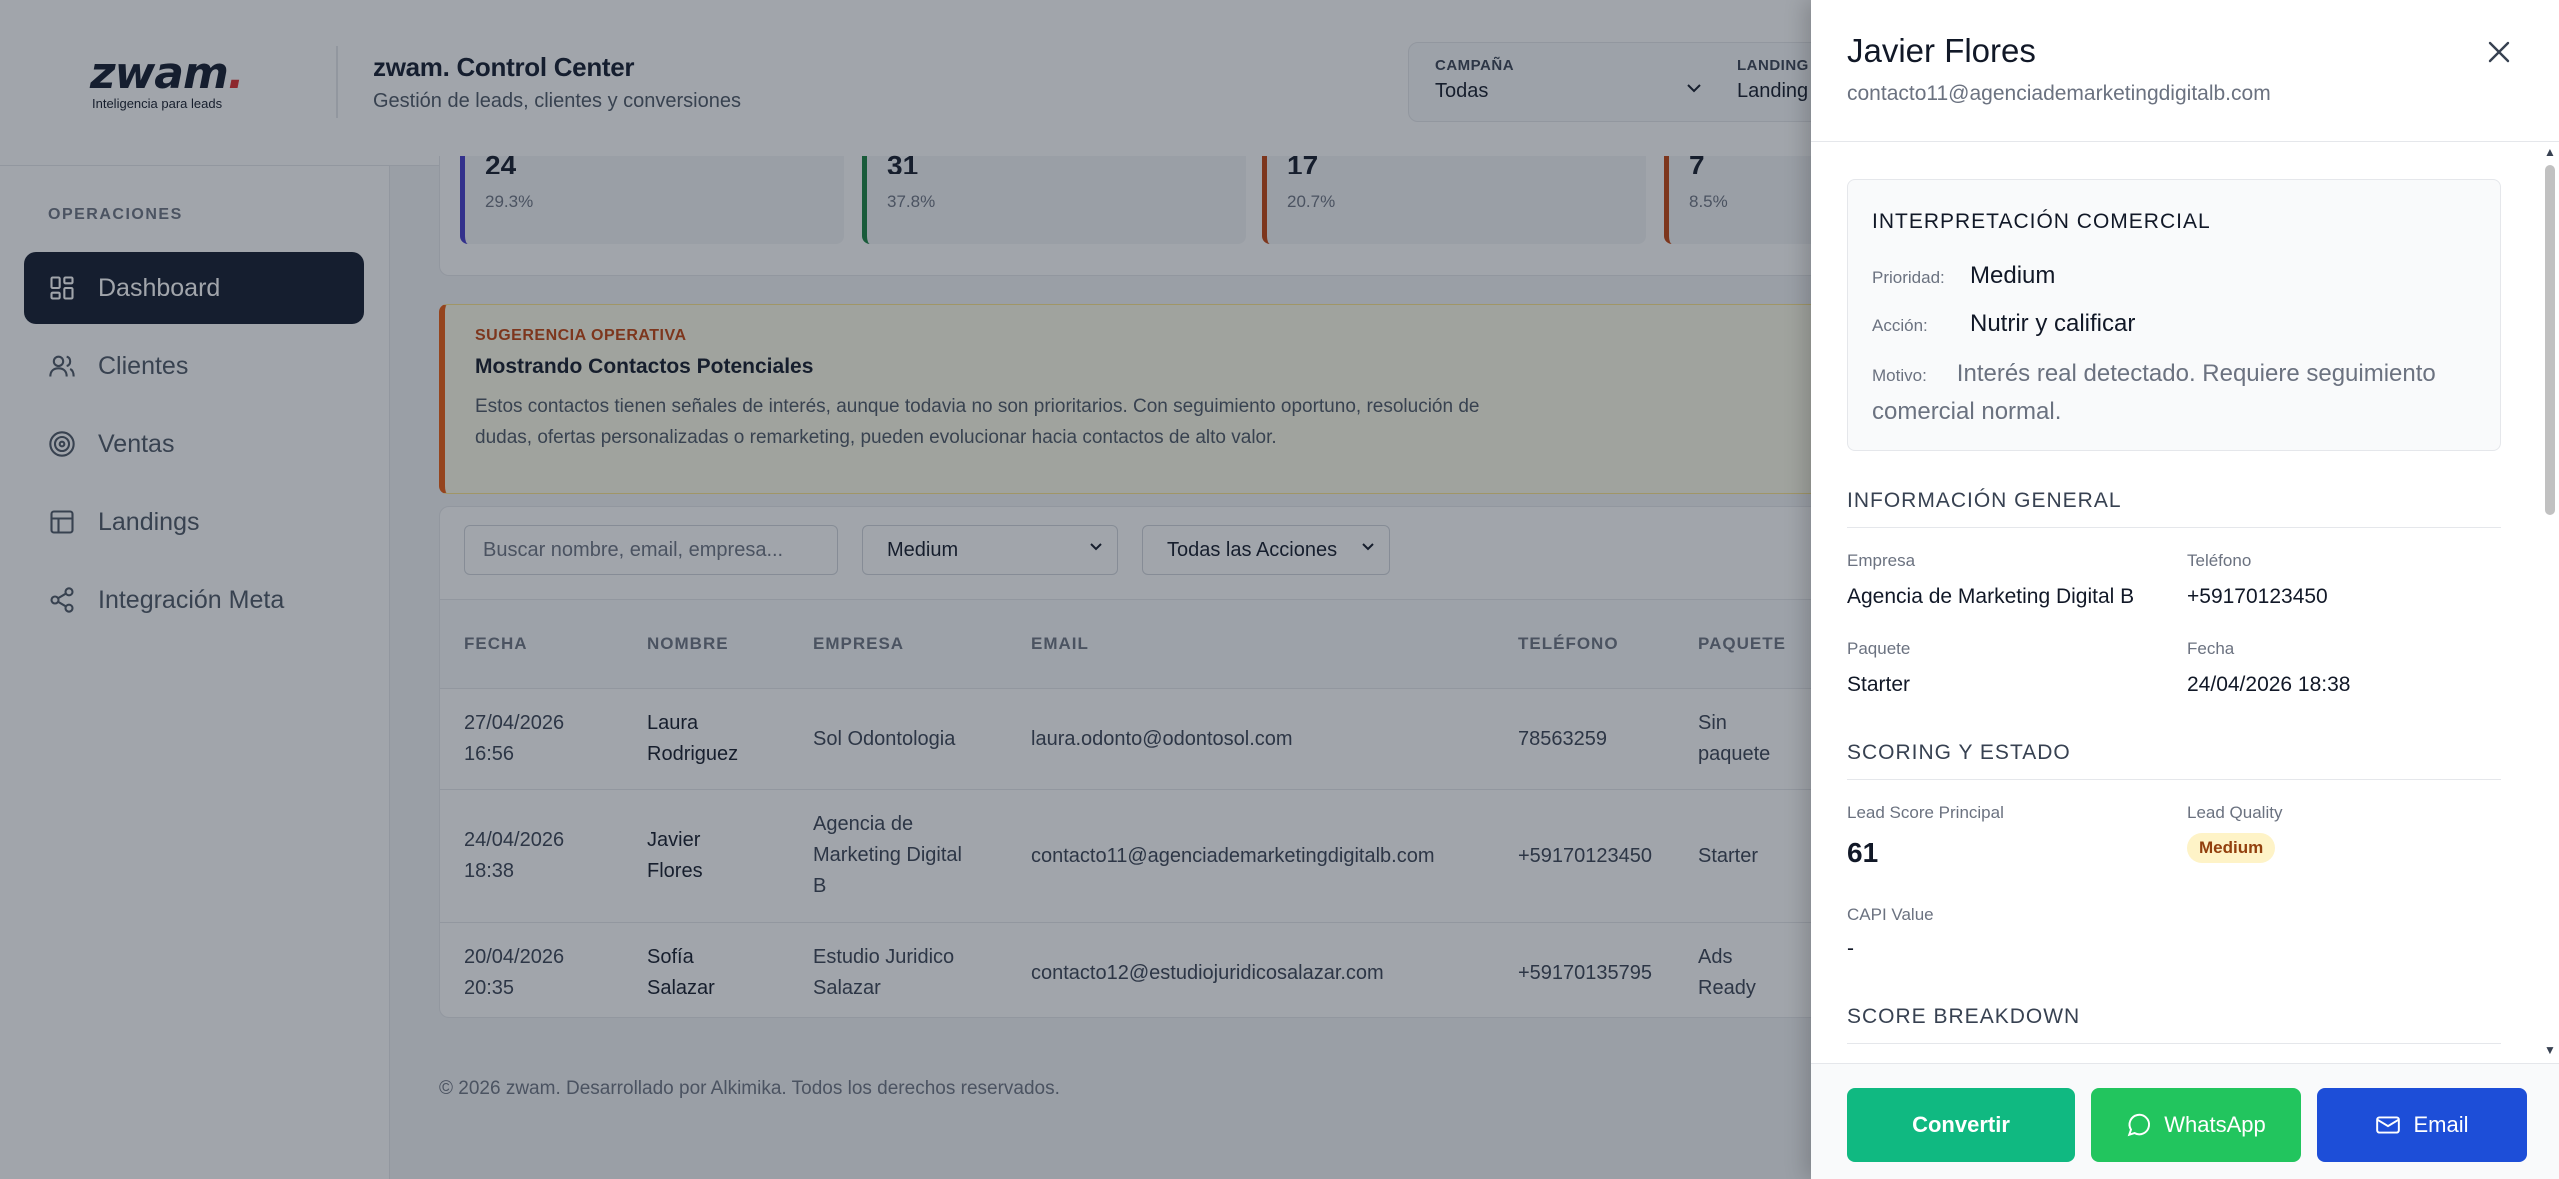 This screenshot has width=2559, height=1179. Describe the element at coordinates (2211, 648) in the screenshot. I see `date-label: Fecha` at that location.